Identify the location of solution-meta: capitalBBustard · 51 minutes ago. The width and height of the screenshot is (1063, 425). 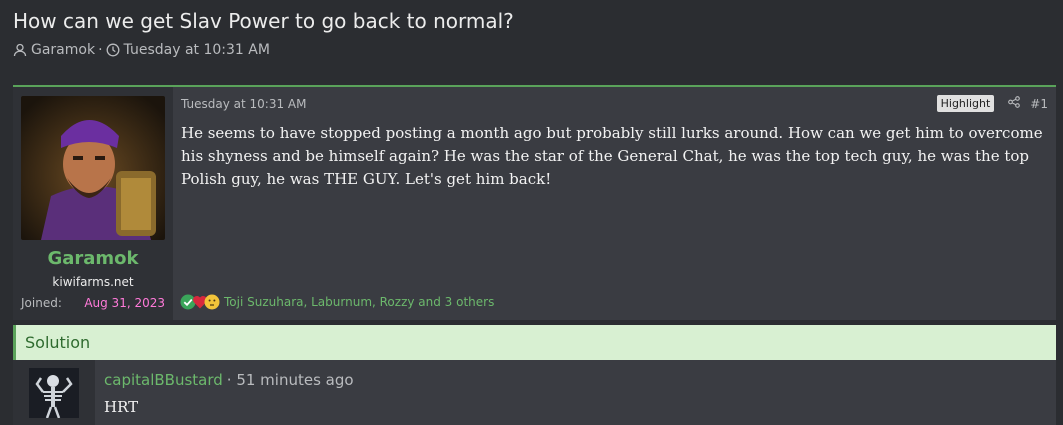
(229, 380).